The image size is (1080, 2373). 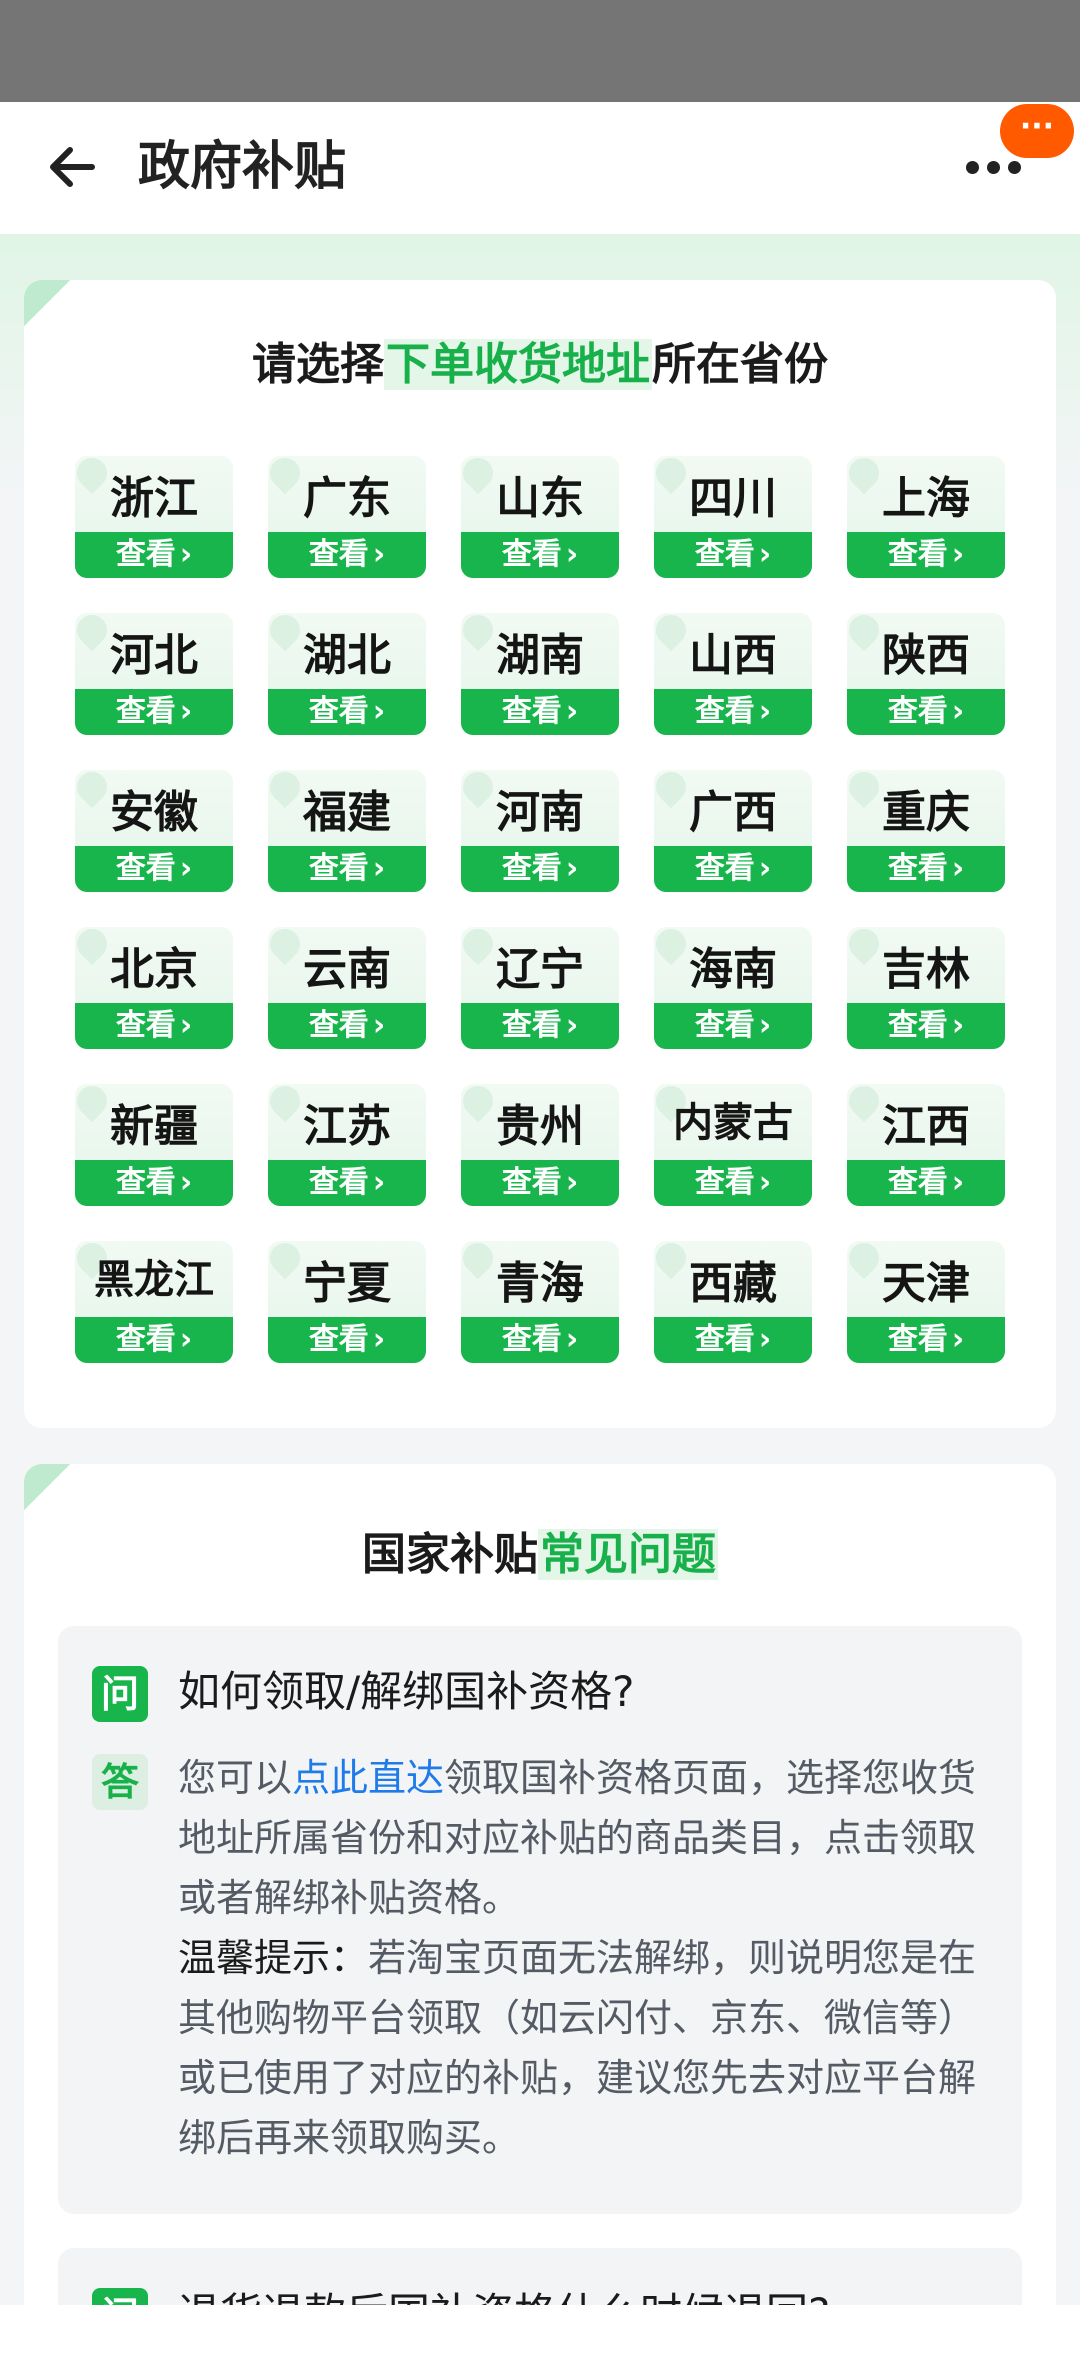 I want to click on province-tile: 宁夏 查看 ›, so click(x=347, y=1302).